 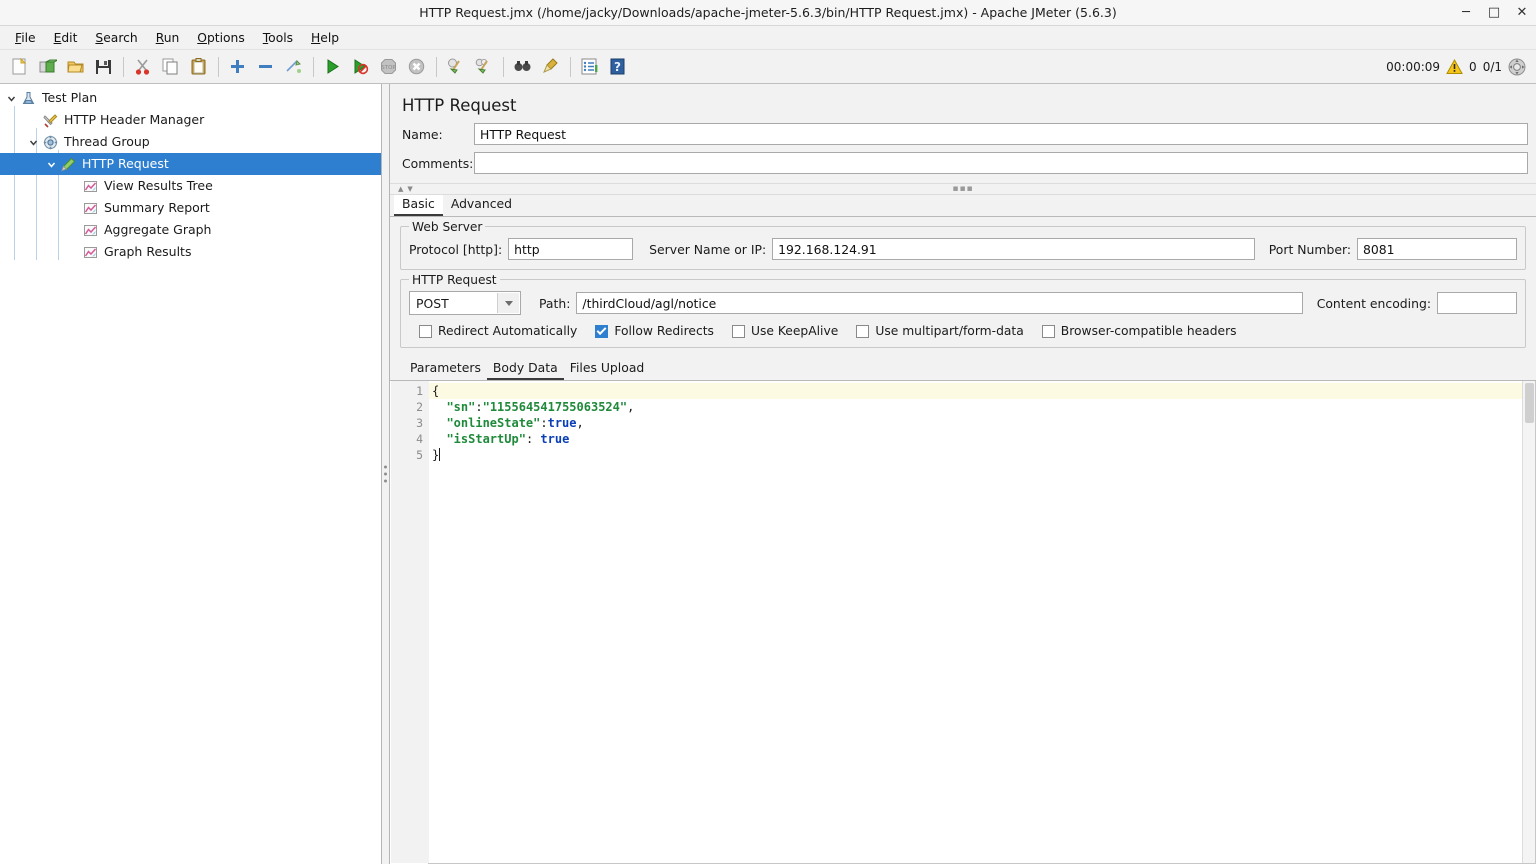 I want to click on redirect-automatically-checkbox: Redirect Automatically, so click(x=498, y=331).